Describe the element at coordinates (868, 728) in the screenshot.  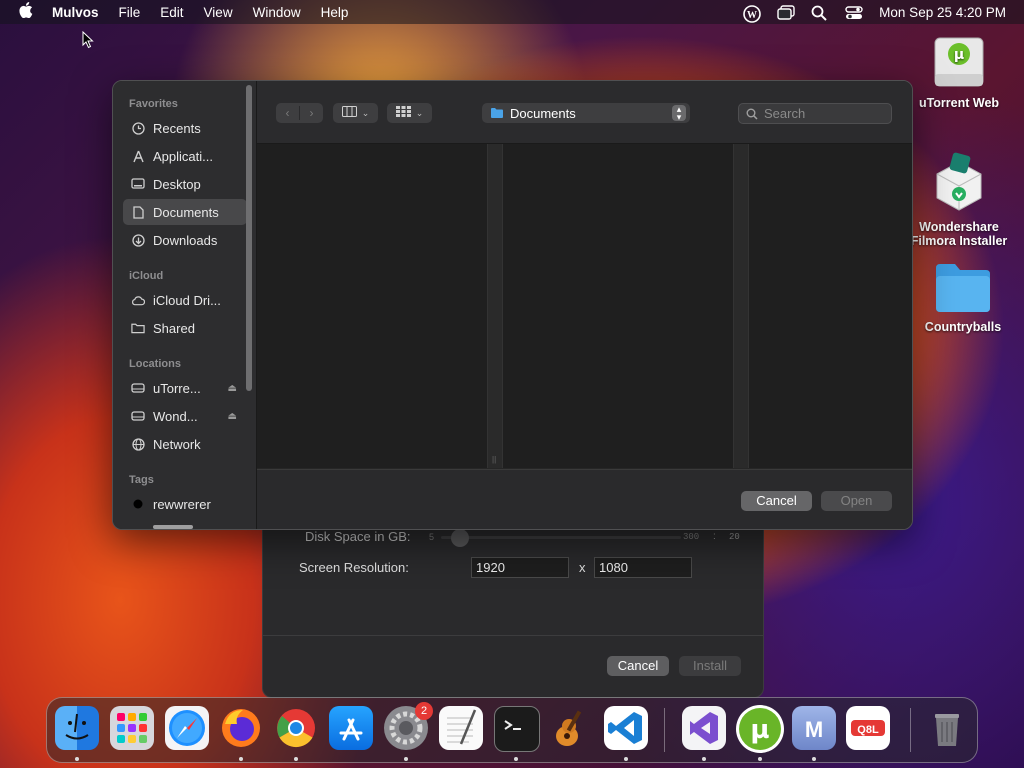
I see `qbittorrent-icon: Q8L` at that location.